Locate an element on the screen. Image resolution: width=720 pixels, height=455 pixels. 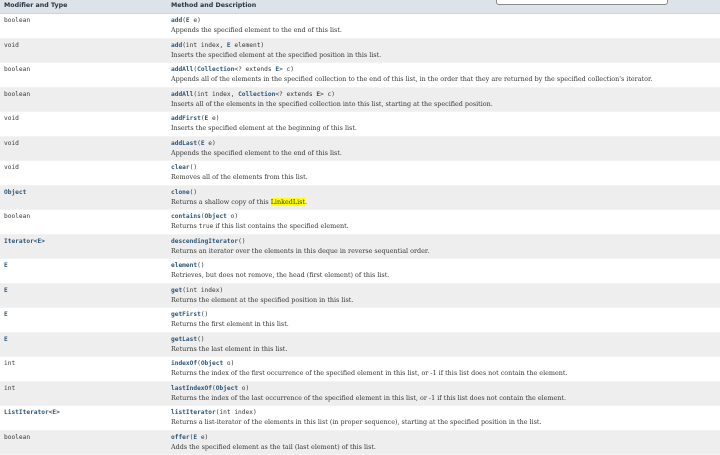
method-name-link: listIterator is located at coordinates (193, 412).